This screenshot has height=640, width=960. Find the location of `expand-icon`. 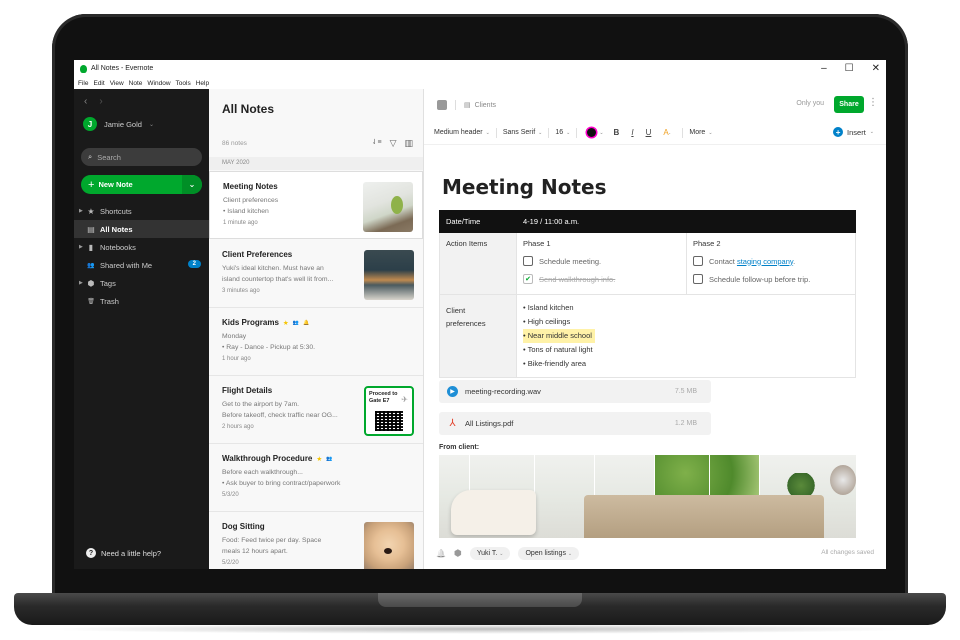

expand-icon is located at coordinates (442, 105).